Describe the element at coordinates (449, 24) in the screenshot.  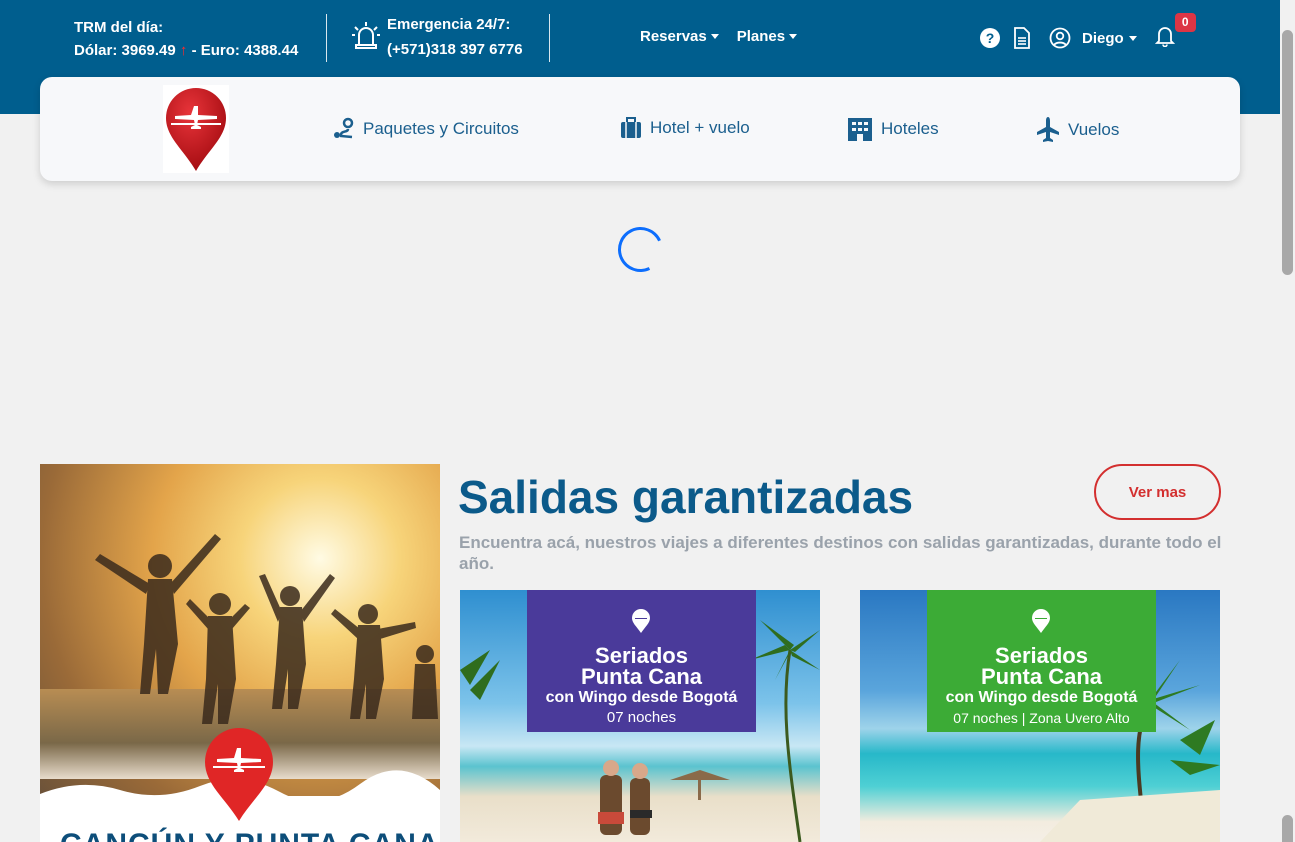
I see `emergency-label: Emergencia 24/7:` at that location.